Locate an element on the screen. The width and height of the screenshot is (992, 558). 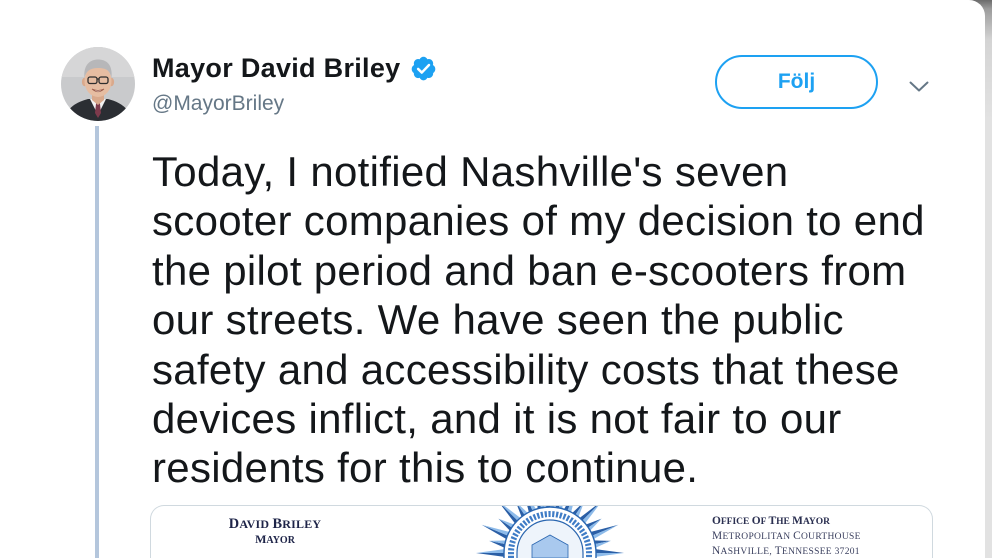
letterhead-office-line: OFFICE OF THE MAYOR is located at coordinates (771, 521).